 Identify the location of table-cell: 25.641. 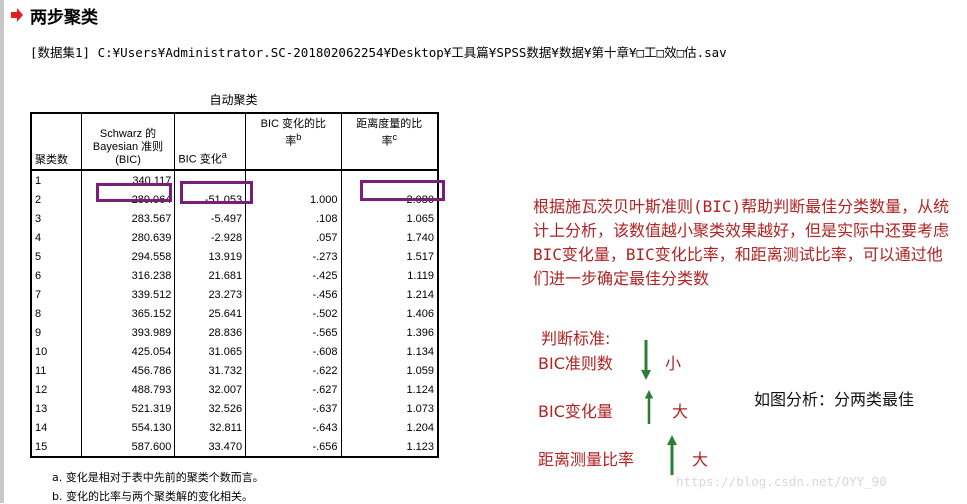
(210, 313).